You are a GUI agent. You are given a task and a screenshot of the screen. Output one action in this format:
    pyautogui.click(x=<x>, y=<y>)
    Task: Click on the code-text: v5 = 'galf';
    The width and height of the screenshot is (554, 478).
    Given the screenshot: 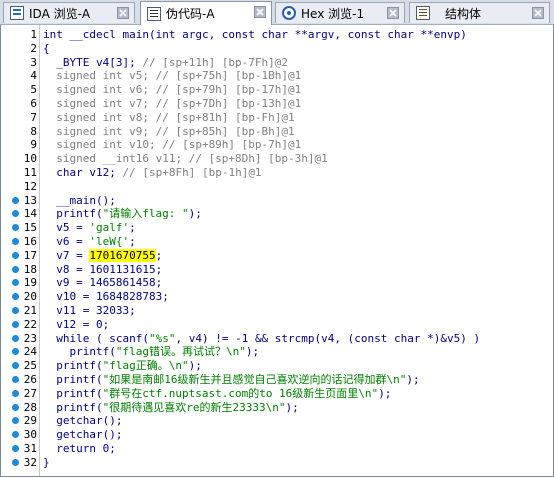 What is the action you would take?
    pyautogui.click(x=89, y=228)
    